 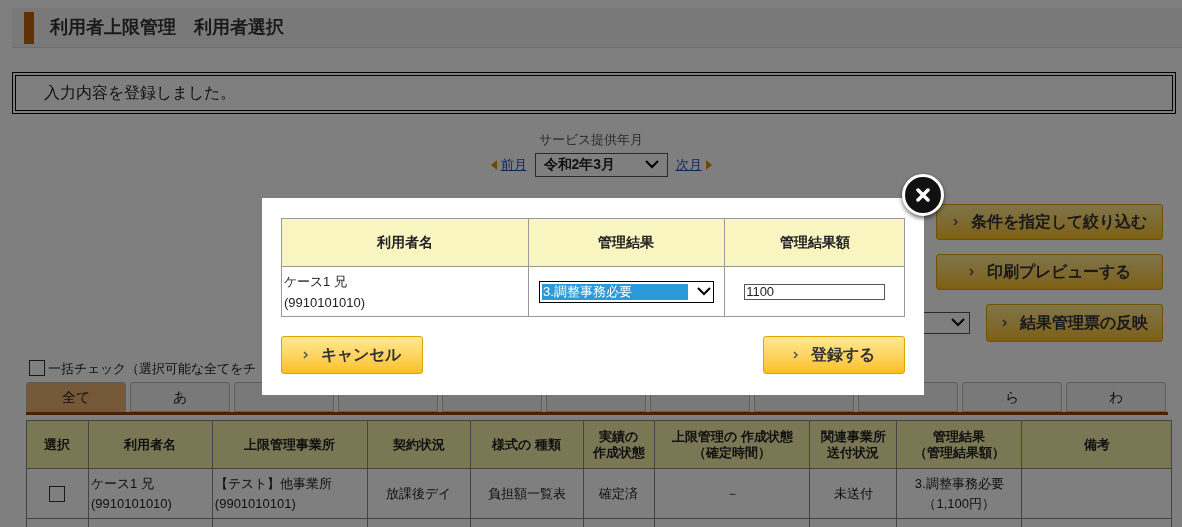 What do you see at coordinates (959, 436) in the screenshot?
I see `header-text: 管理結果` at bounding box center [959, 436].